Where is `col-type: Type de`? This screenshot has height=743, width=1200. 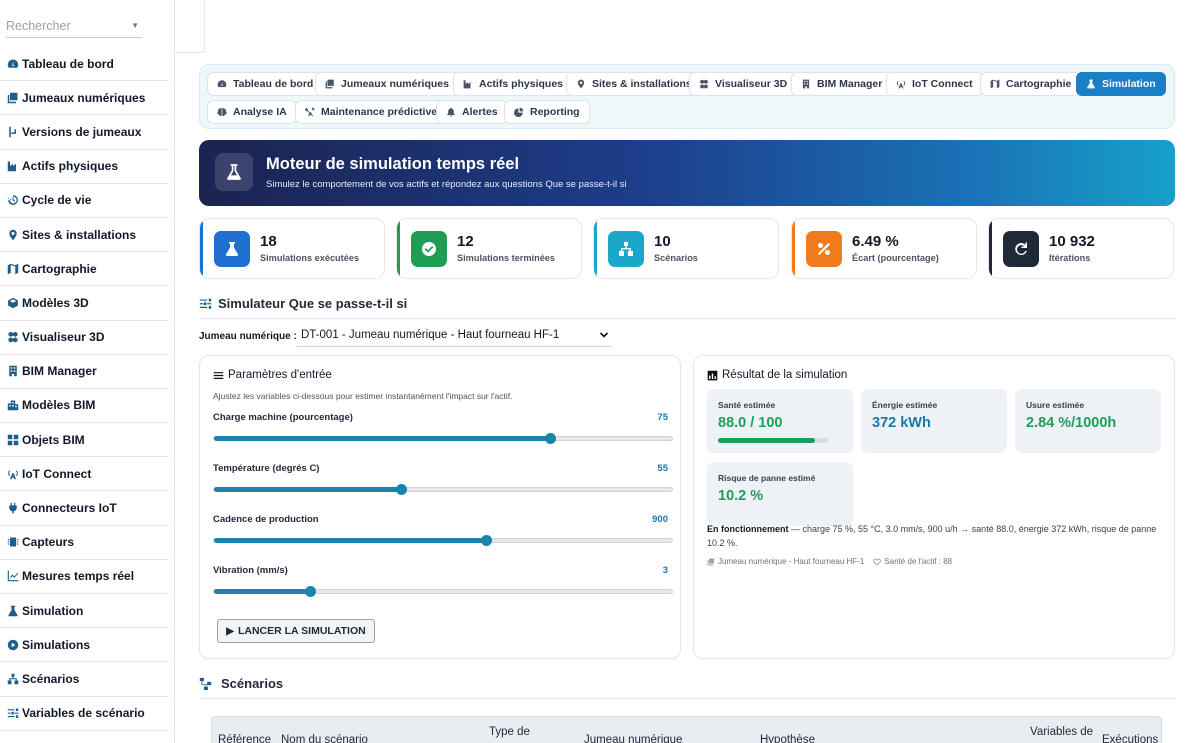
col-type: Type de is located at coordinates (509, 732).